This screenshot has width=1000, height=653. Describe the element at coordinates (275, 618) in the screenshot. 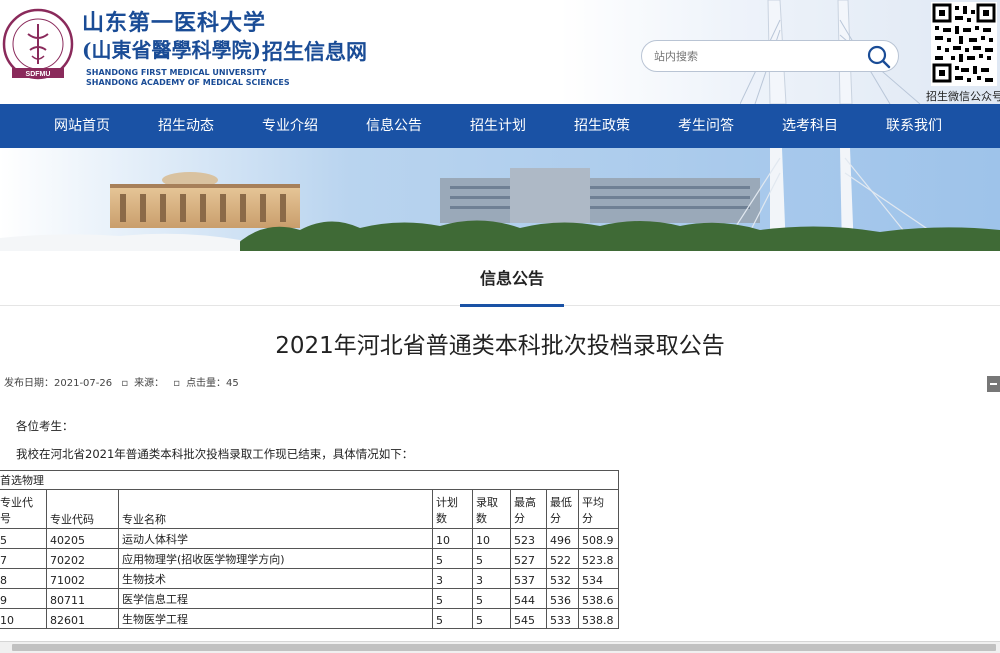

I see `cell-name: 生物医学工程` at that location.